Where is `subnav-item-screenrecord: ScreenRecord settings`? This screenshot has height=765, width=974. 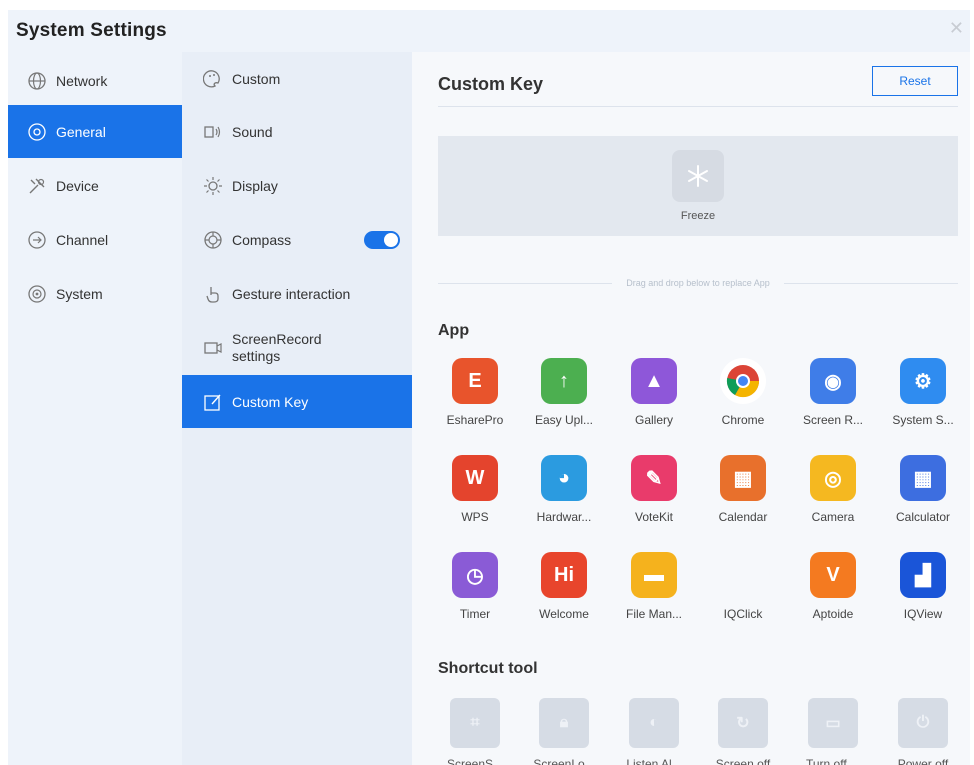
subnav-item-screenrecord: ScreenRecord settings is located at coordinates (297, 347).